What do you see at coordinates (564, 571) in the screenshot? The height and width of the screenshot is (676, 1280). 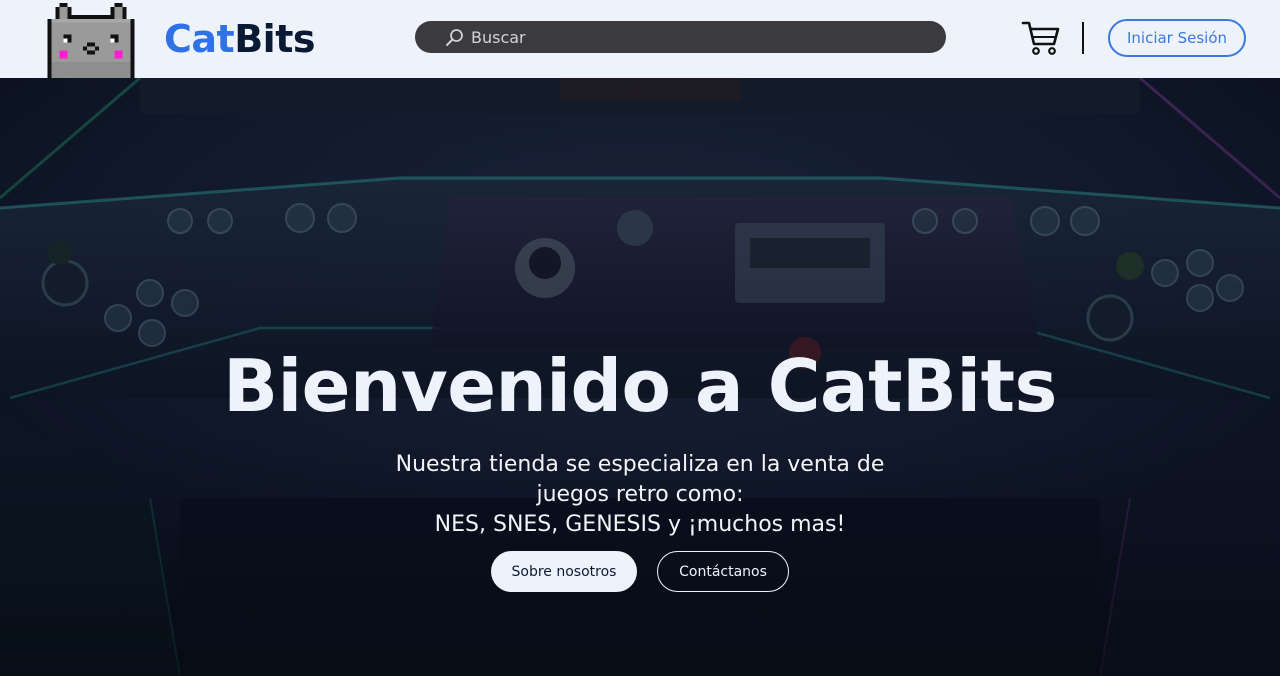 I see `about-us-button: Sobre nosotros` at bounding box center [564, 571].